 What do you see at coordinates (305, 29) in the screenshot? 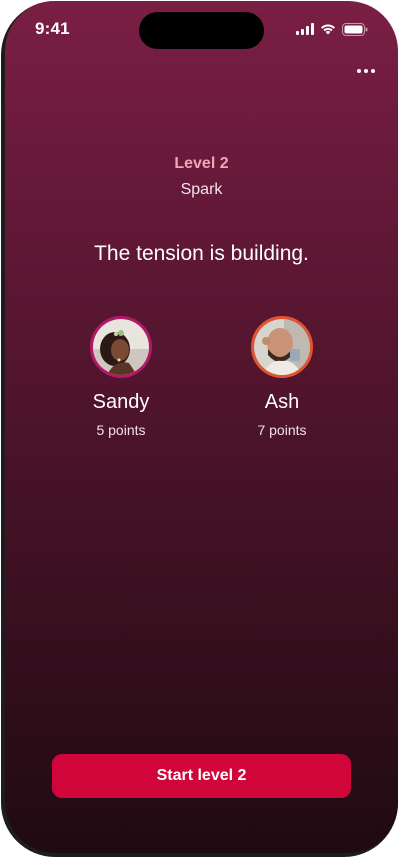
I see `cellular-signal-icon` at bounding box center [305, 29].